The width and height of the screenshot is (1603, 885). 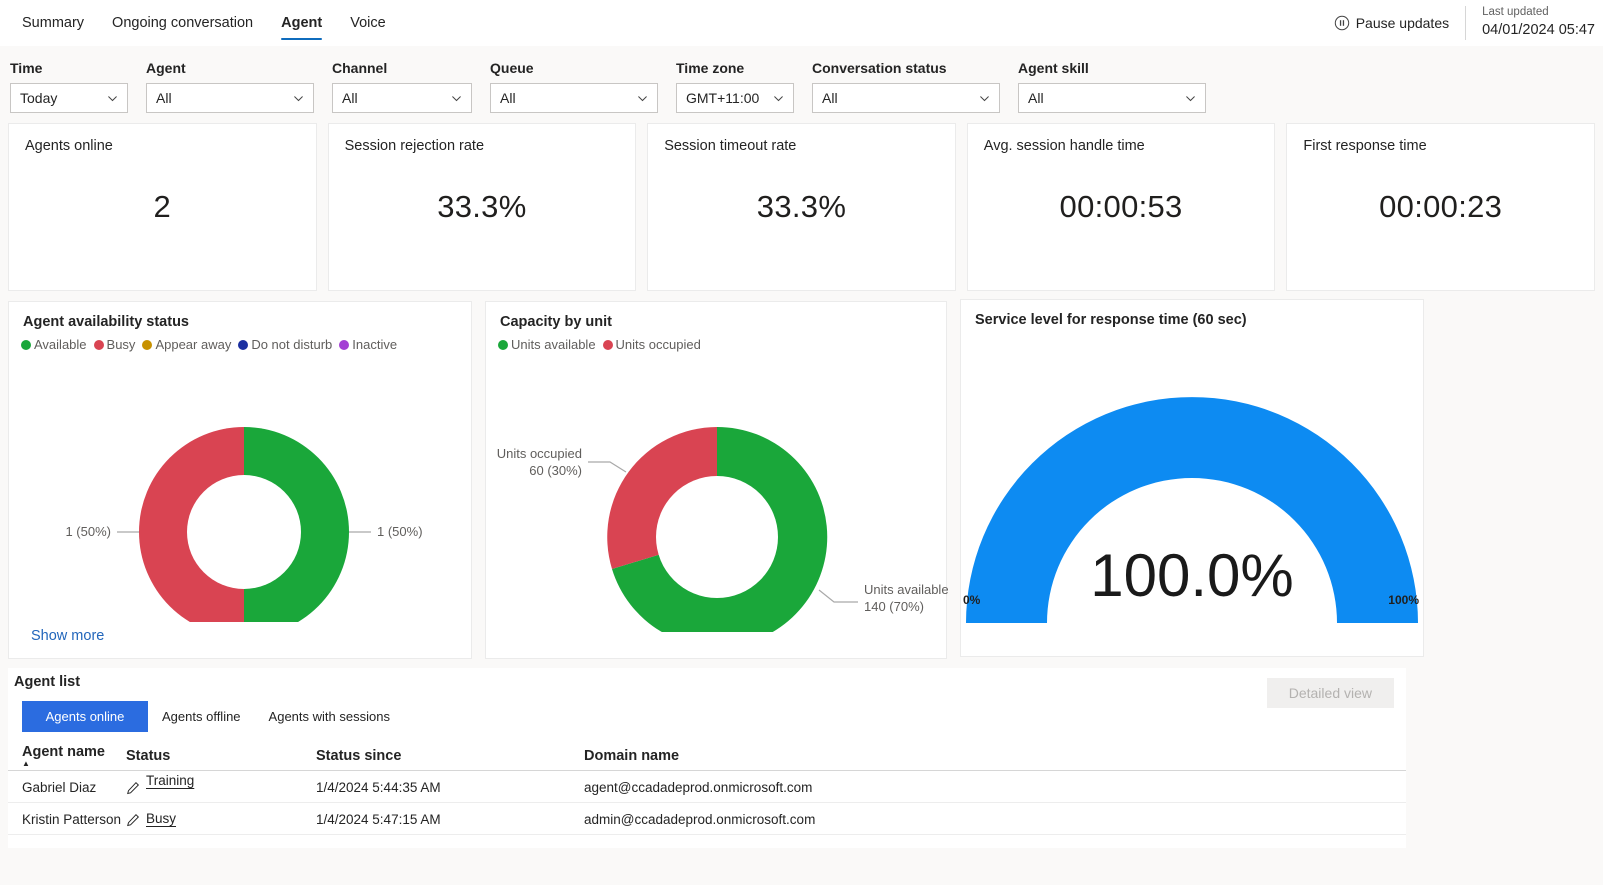 I want to click on kpi-card-session-rejection-rate: Session rejection rate 33.3%, so click(x=482, y=207).